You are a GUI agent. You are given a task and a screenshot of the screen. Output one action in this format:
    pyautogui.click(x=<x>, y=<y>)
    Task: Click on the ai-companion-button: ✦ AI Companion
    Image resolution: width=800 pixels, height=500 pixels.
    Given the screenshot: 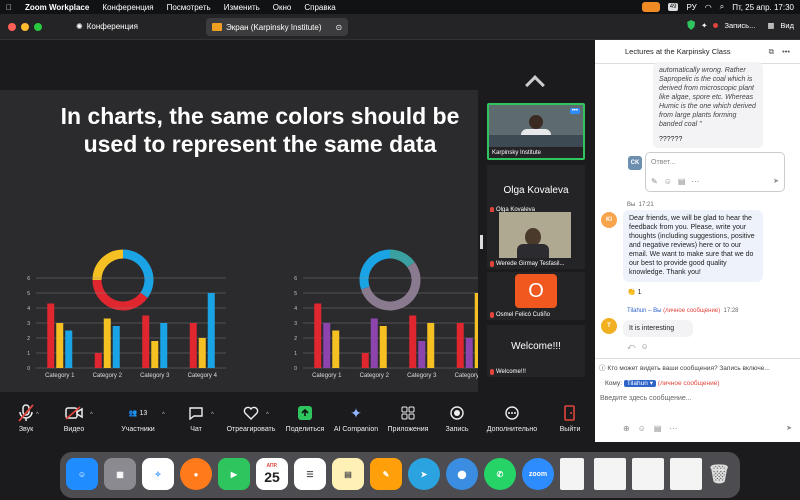 What is the action you would take?
    pyautogui.click(x=356, y=413)
    